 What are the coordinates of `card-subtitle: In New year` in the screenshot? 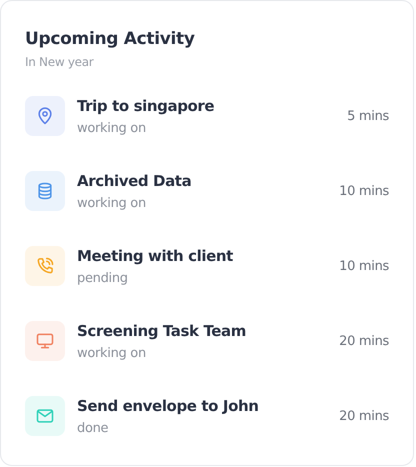 It's located at (60, 62).